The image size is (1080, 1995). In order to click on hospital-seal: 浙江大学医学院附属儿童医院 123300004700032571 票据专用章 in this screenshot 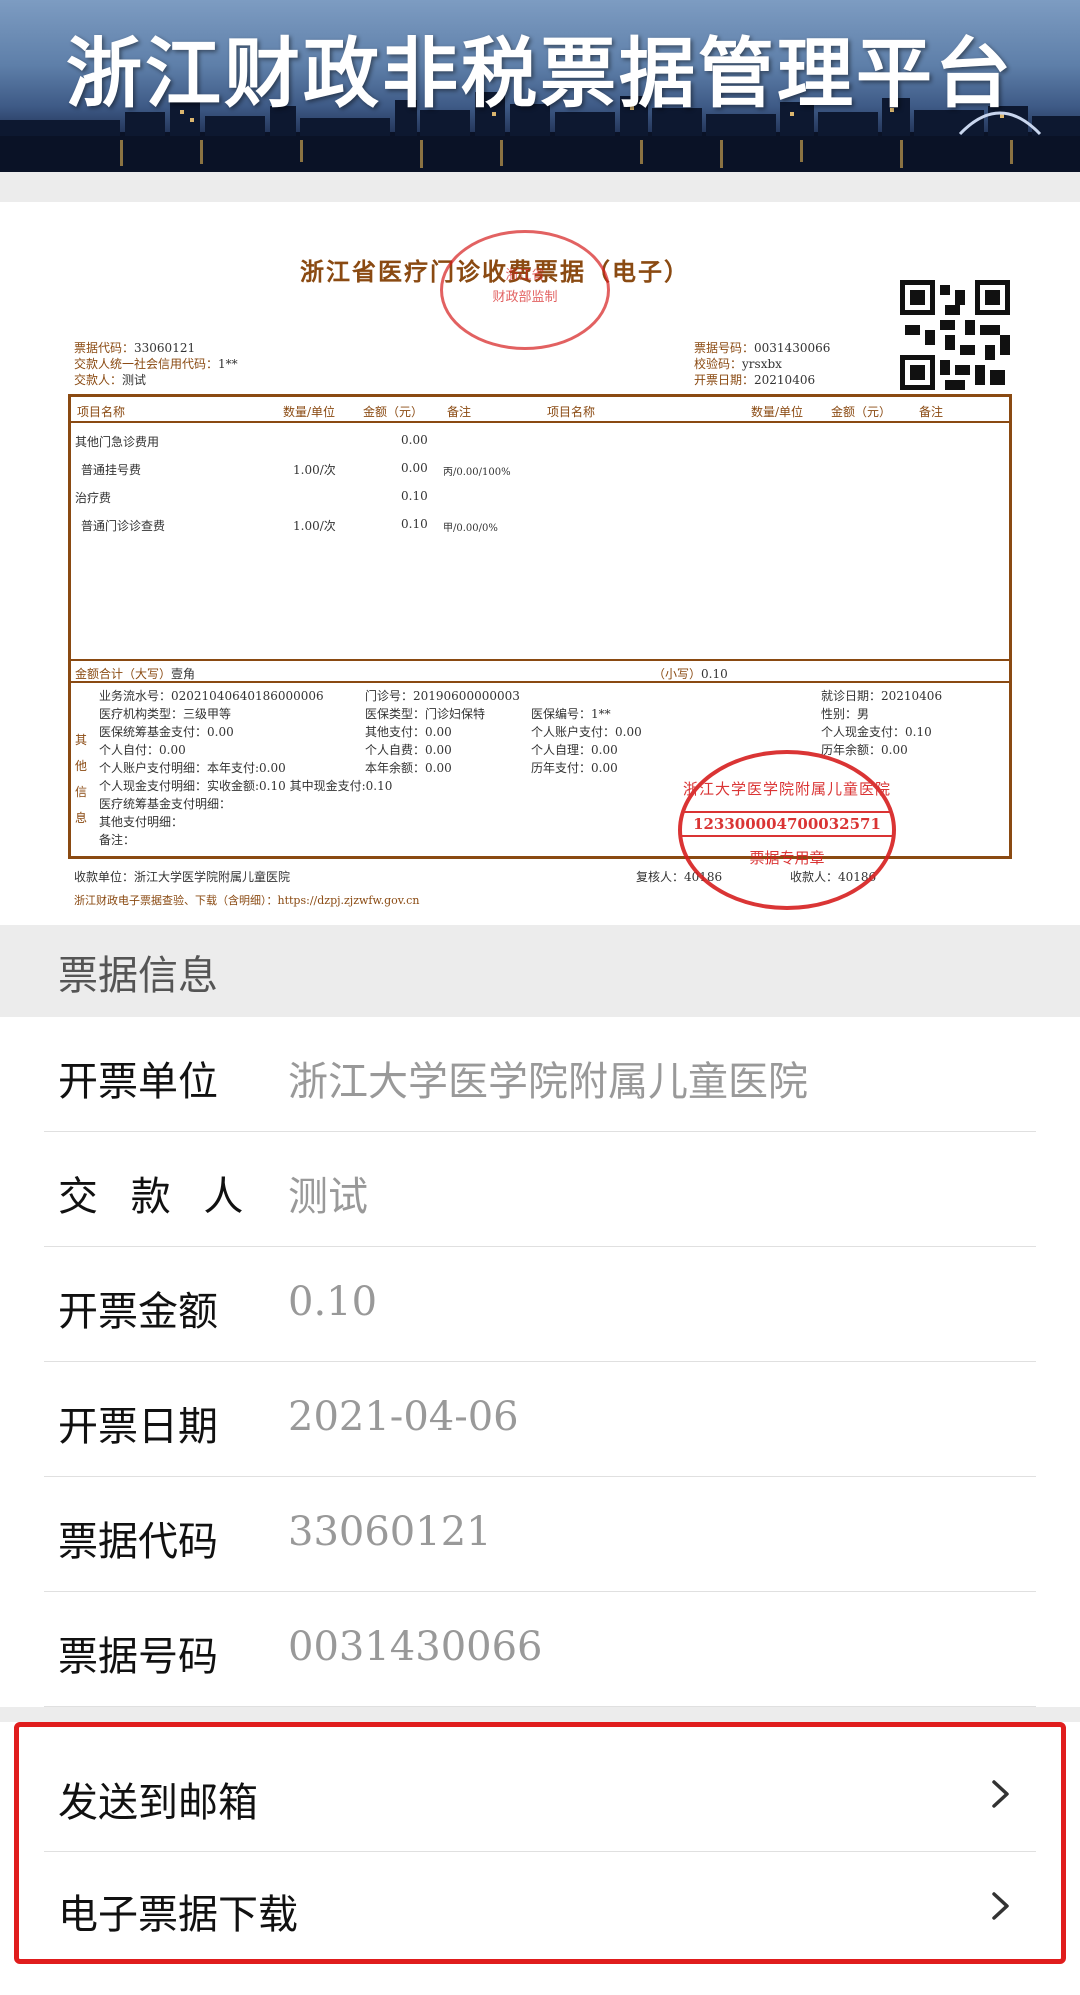, I will do `click(787, 830)`.